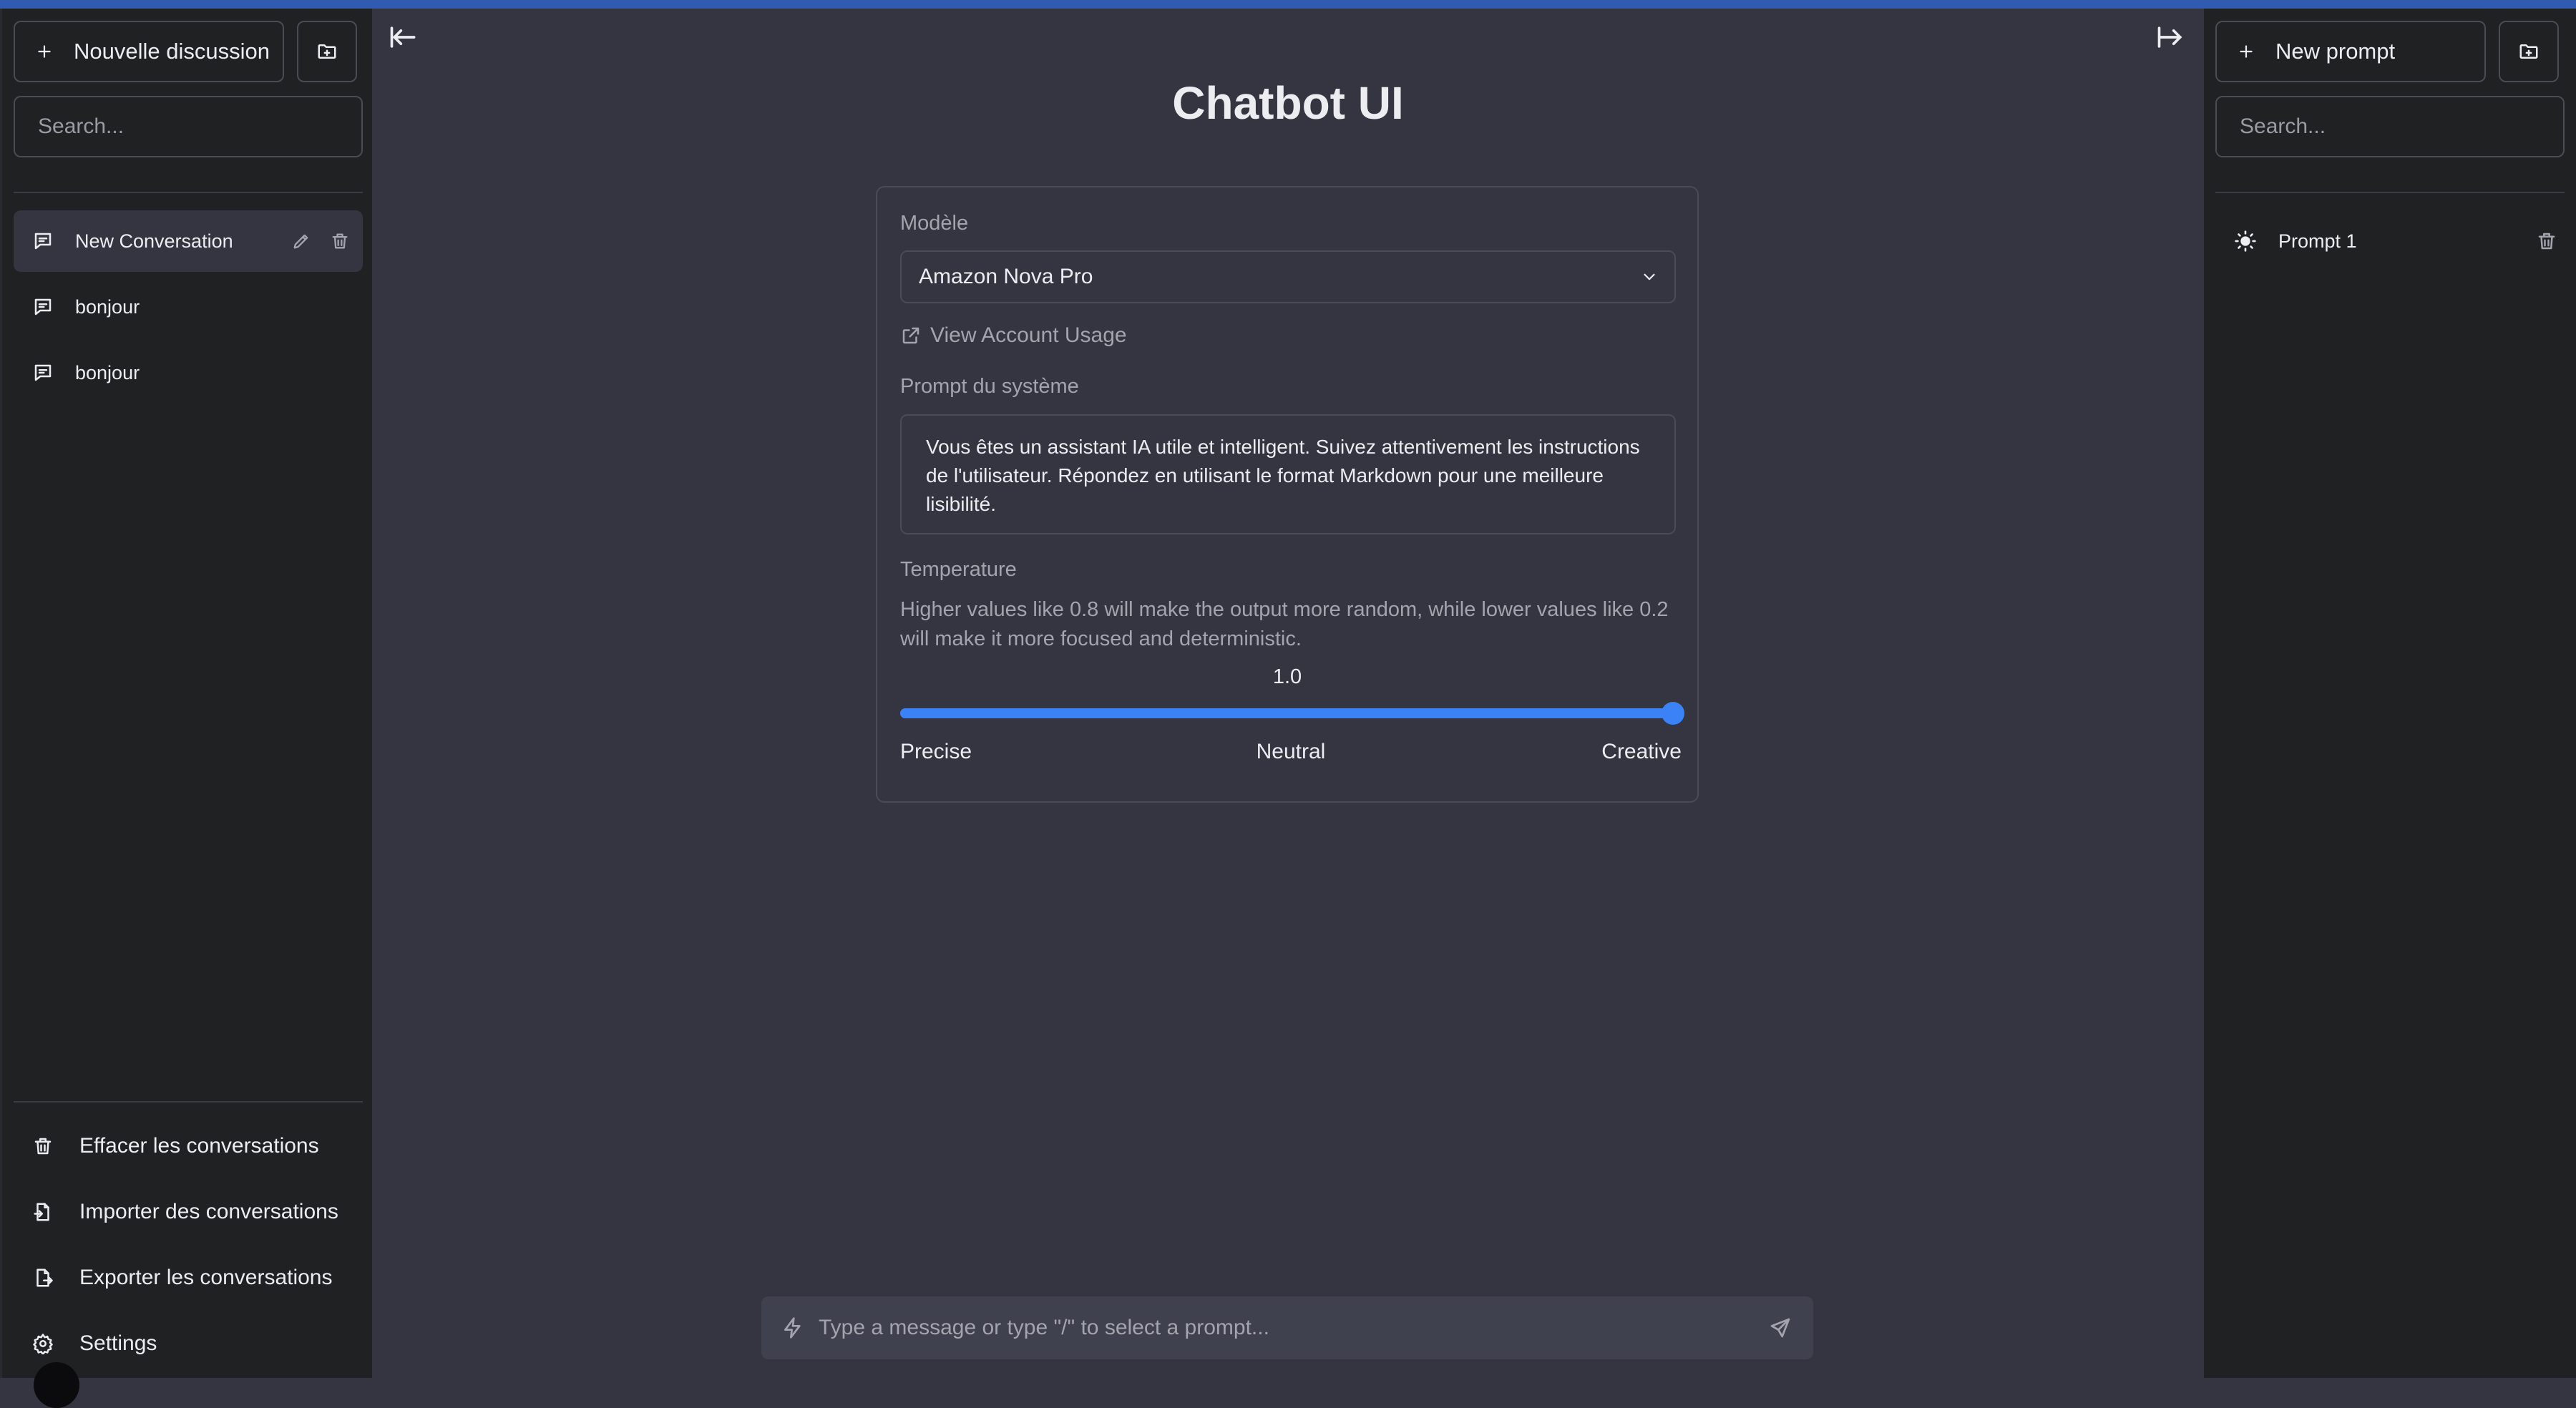  Describe the element at coordinates (1288, 4) in the screenshot. I see `window-top-bar` at that location.